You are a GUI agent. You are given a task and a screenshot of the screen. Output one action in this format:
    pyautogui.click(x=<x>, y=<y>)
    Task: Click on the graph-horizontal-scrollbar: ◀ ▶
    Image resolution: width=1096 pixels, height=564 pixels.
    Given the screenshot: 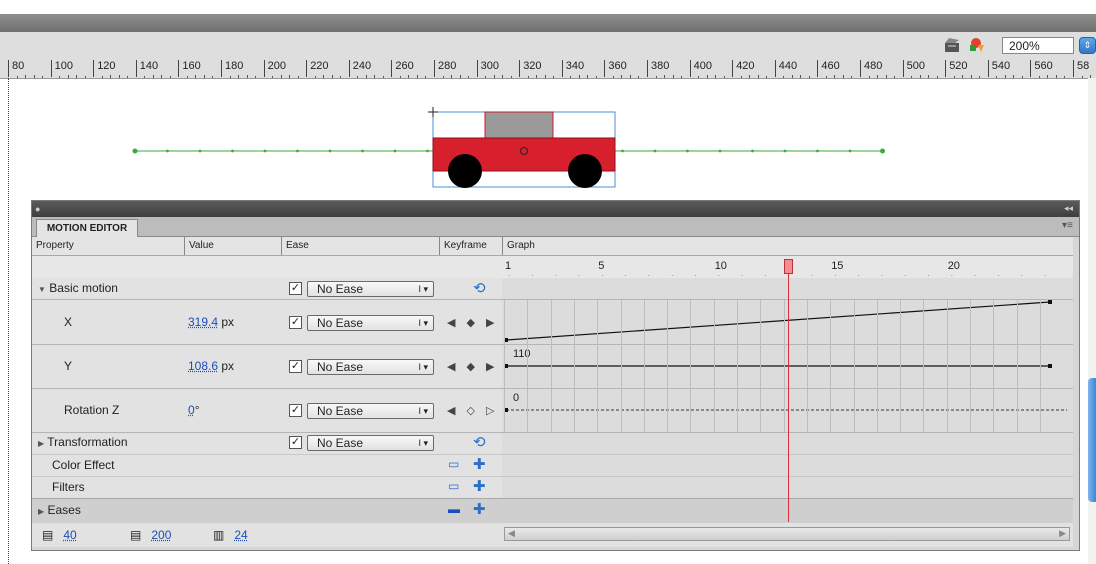 What is the action you would take?
    pyautogui.click(x=787, y=534)
    